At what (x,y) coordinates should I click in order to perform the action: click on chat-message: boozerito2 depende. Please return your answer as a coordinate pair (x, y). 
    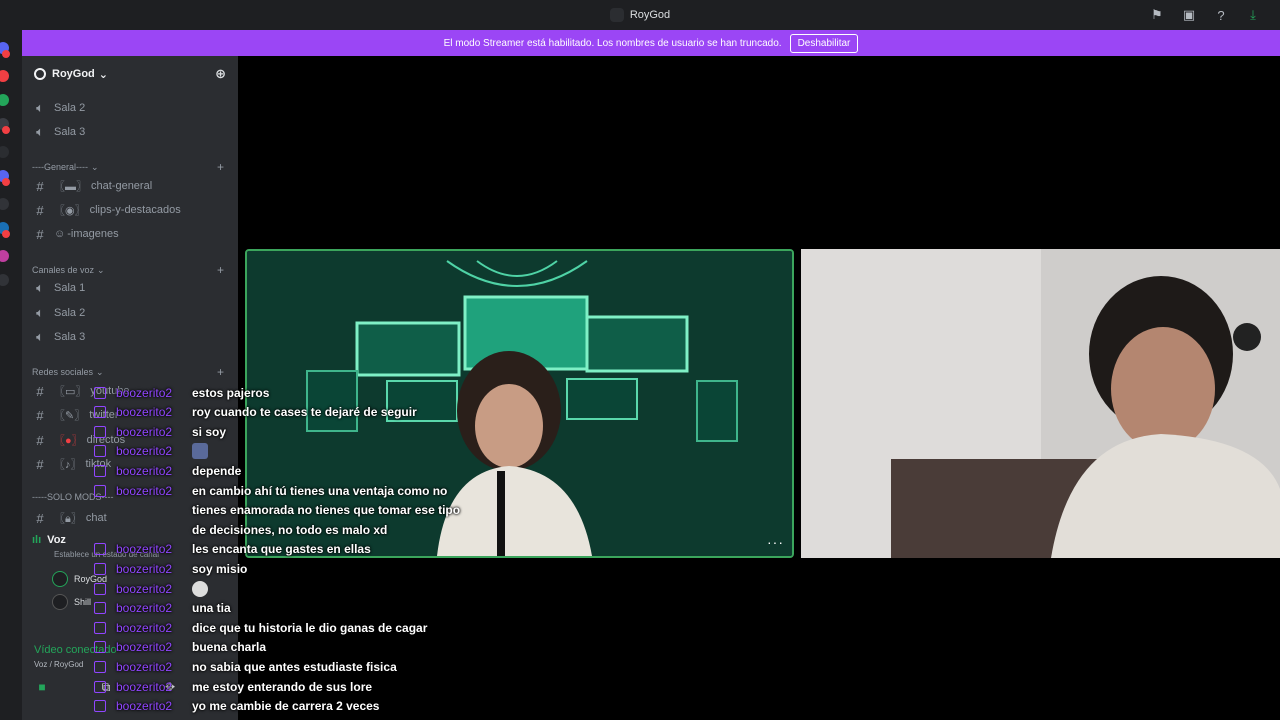
    Looking at the image, I should click on (166, 470).